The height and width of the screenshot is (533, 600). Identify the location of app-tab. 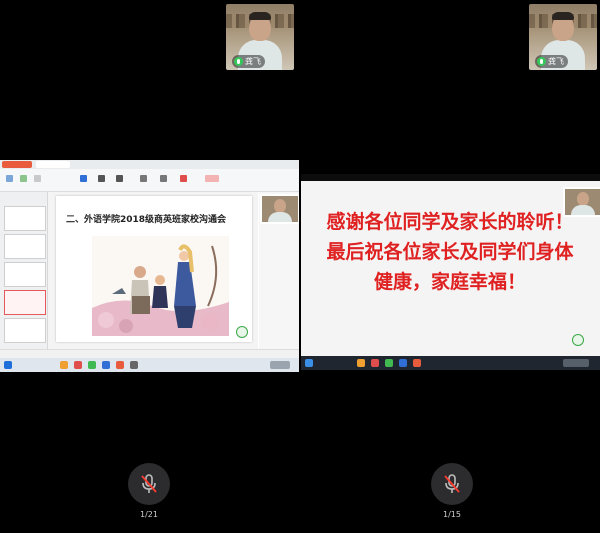
(17, 164).